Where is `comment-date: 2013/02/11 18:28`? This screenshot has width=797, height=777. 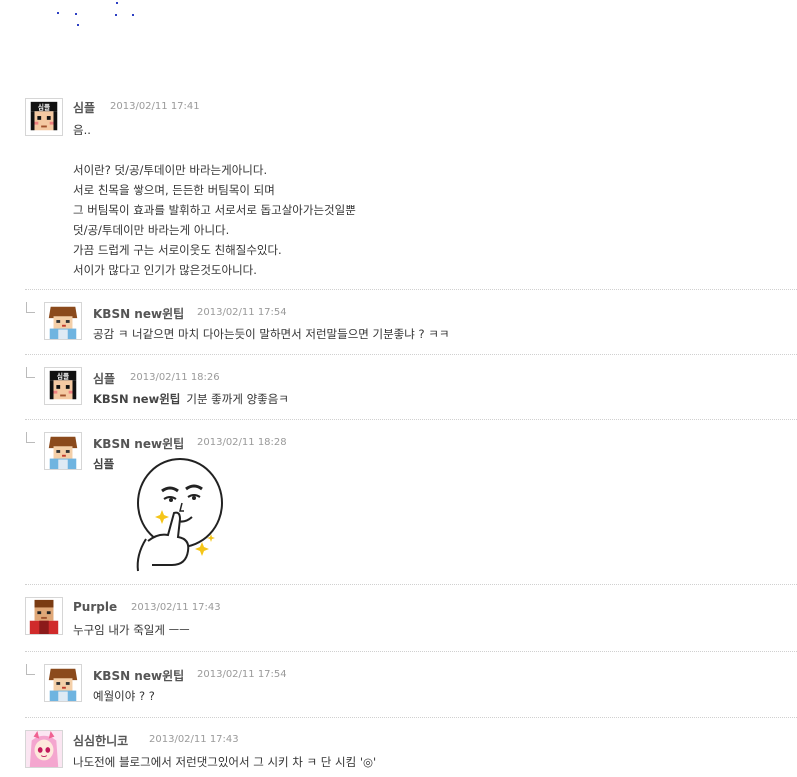 comment-date: 2013/02/11 18:28 is located at coordinates (242, 442).